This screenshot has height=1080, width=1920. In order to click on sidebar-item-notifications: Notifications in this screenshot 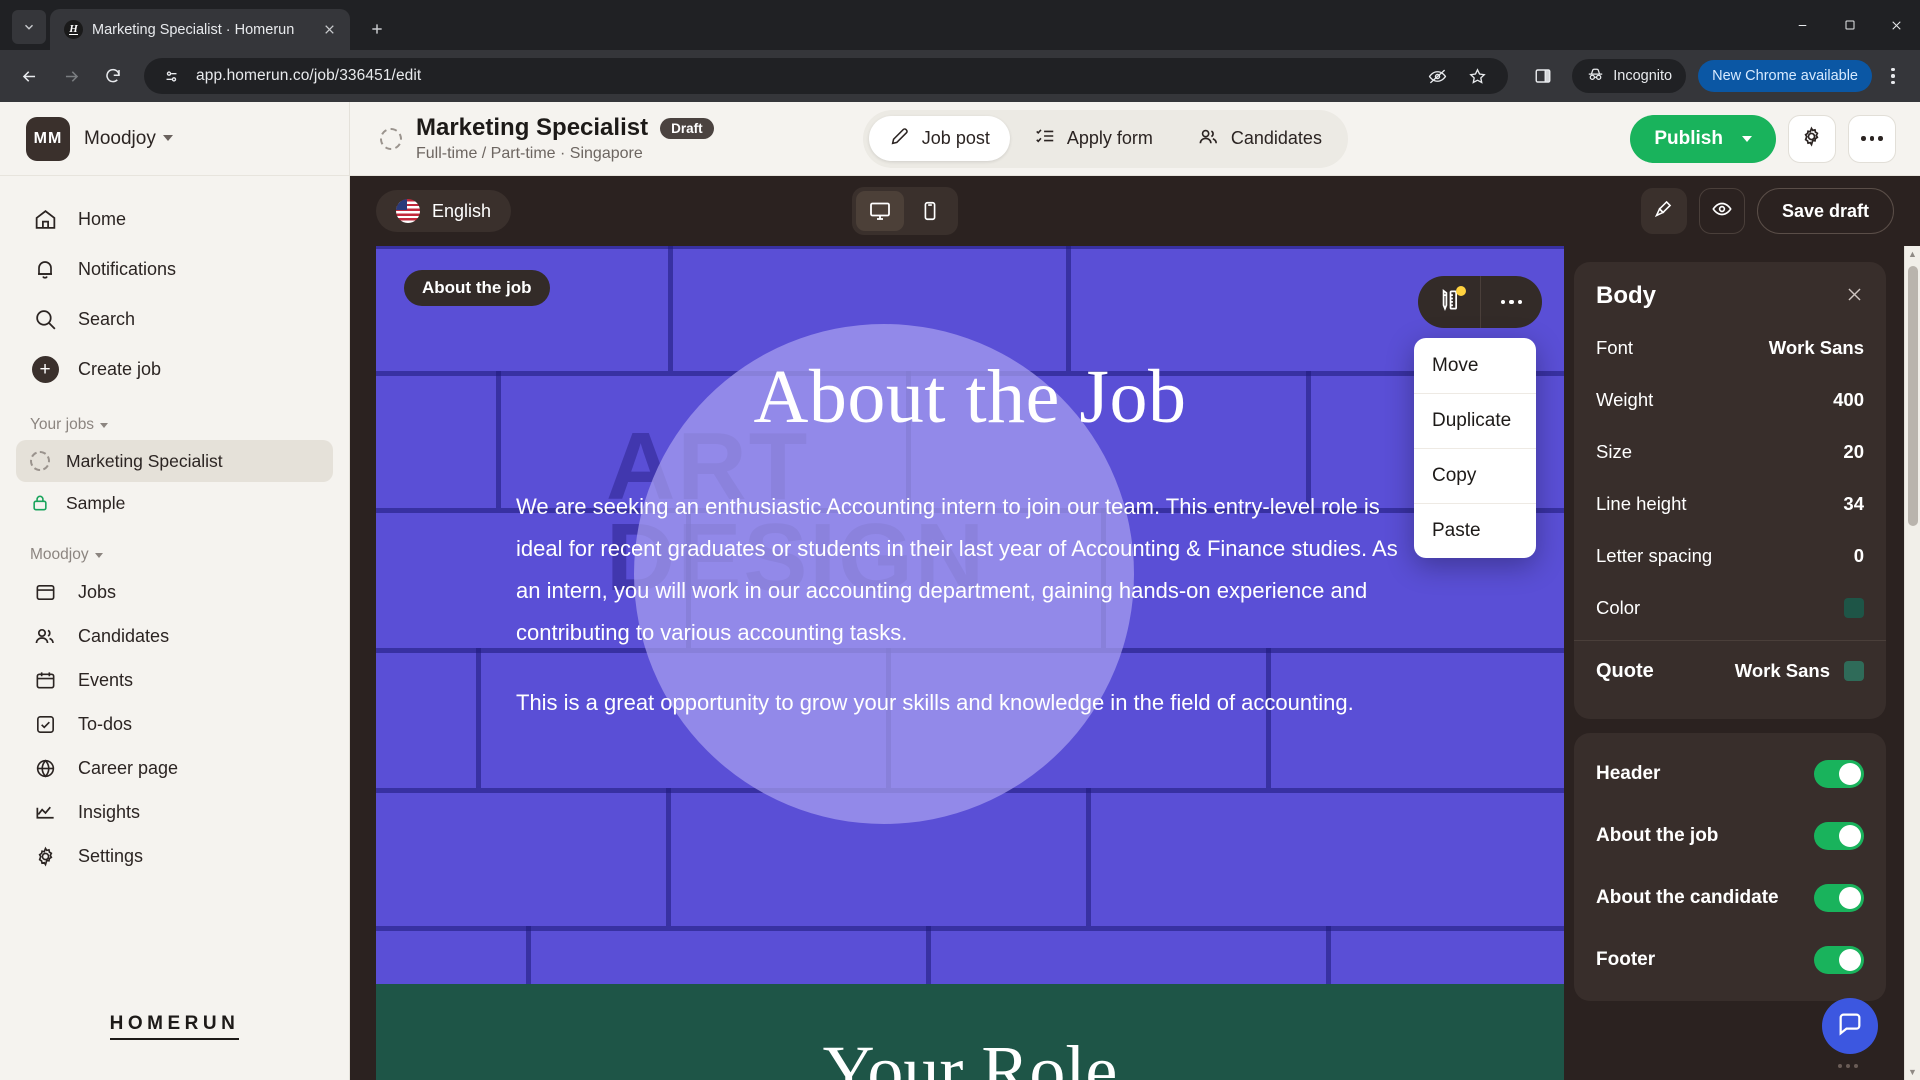, I will do `click(174, 269)`.